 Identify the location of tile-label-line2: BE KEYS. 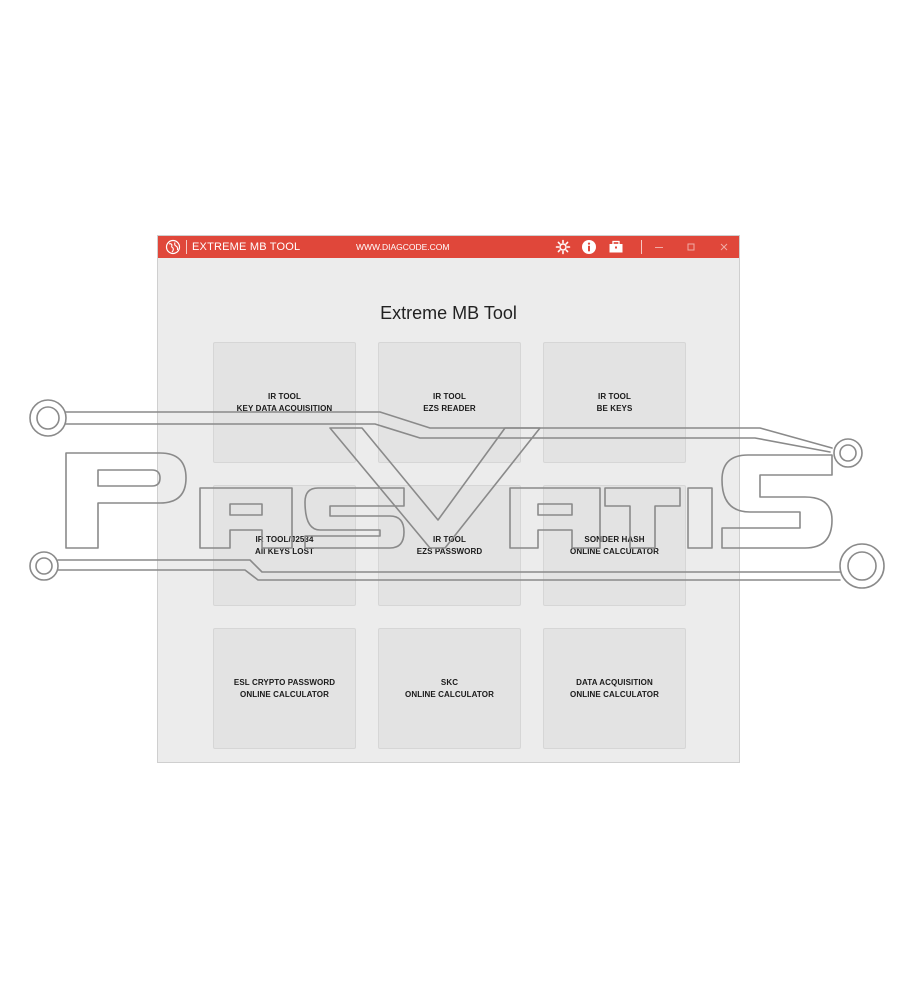
(614, 408).